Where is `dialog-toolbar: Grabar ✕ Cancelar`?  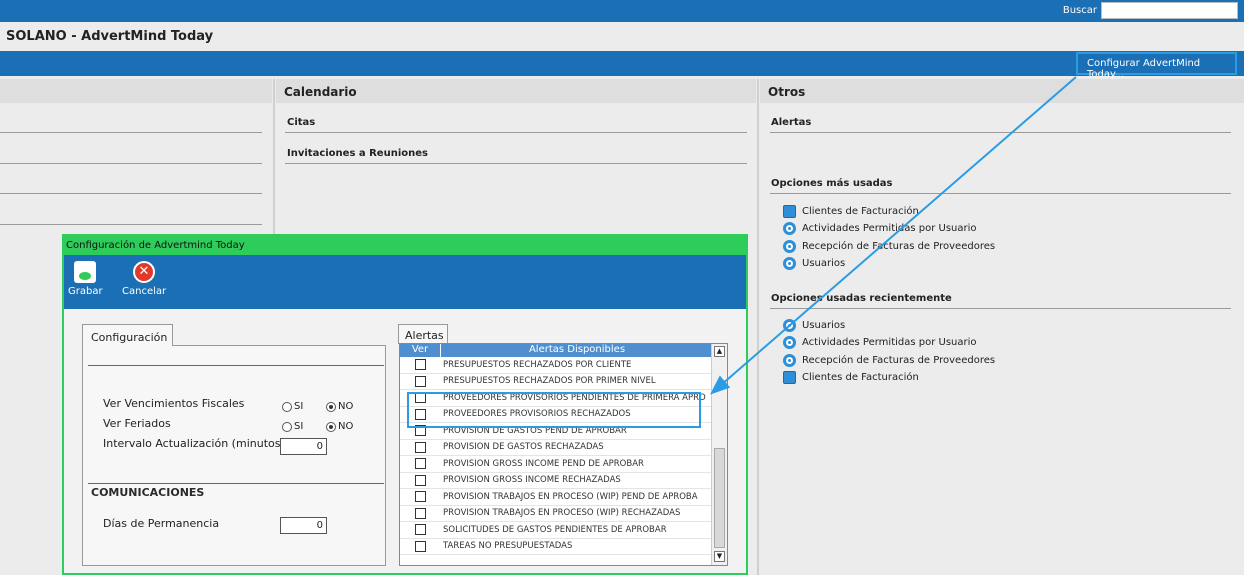 dialog-toolbar: Grabar ✕ Cancelar is located at coordinates (405, 282).